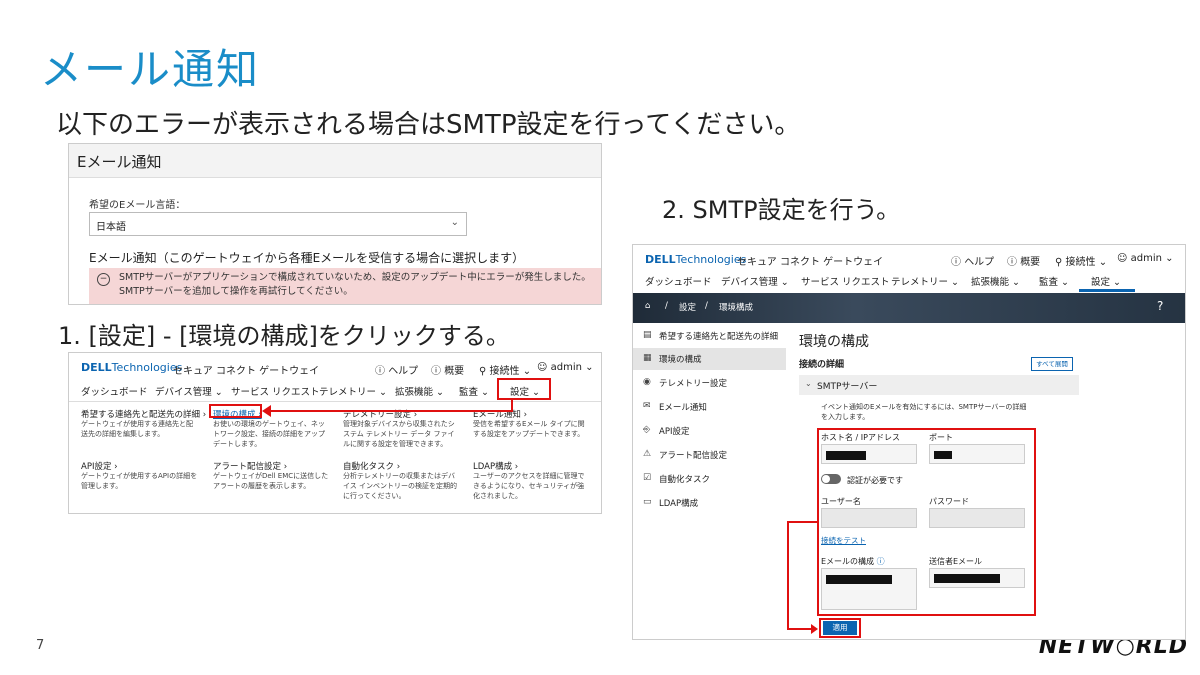 The width and height of the screenshot is (1200, 675). What do you see at coordinates (647, 430) in the screenshot?
I see `api-icon: ⎆` at bounding box center [647, 430].